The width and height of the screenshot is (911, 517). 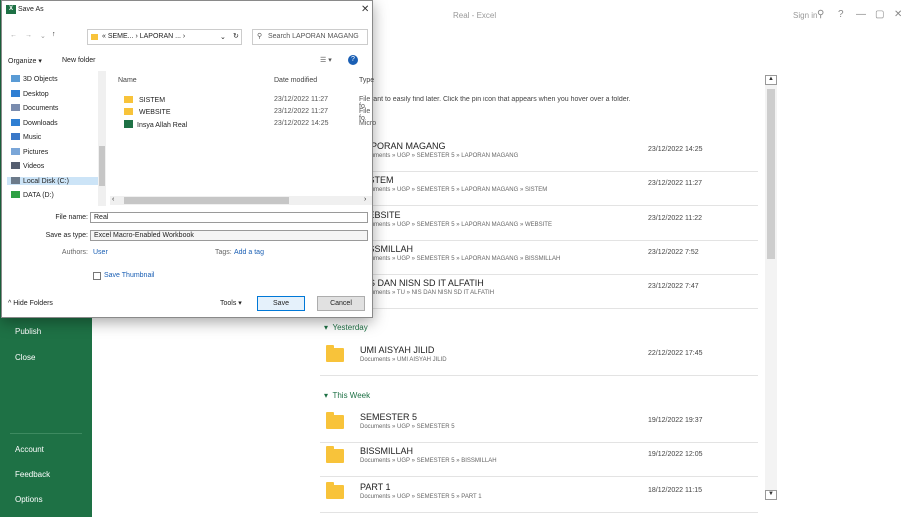 What do you see at coordinates (102, 166) in the screenshot?
I see `nav-scroll-thumb` at bounding box center [102, 166].